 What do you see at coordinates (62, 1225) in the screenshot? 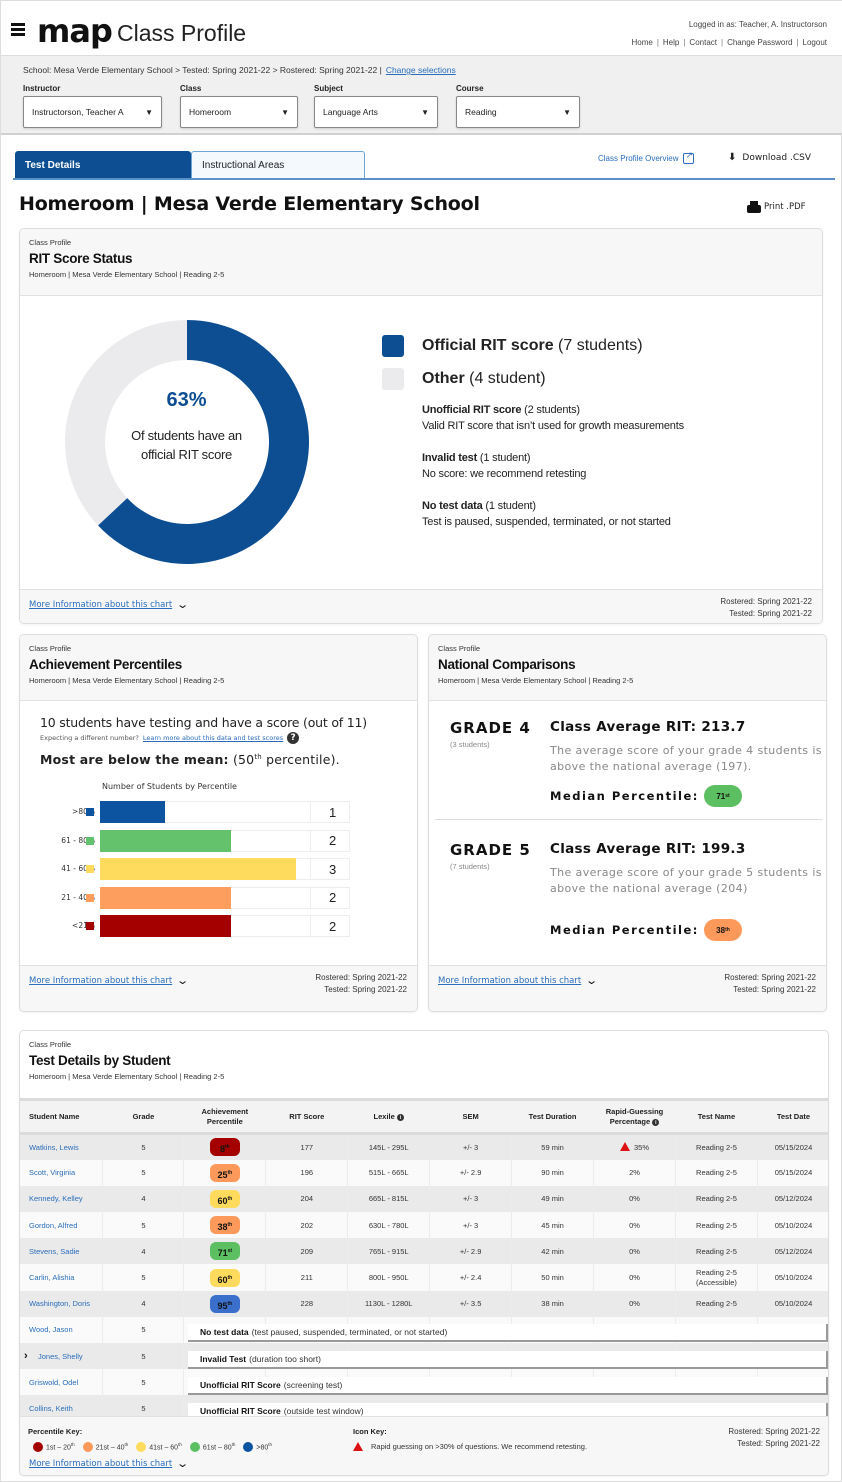
I see `student-name-link: Gordon, Alfred` at bounding box center [62, 1225].